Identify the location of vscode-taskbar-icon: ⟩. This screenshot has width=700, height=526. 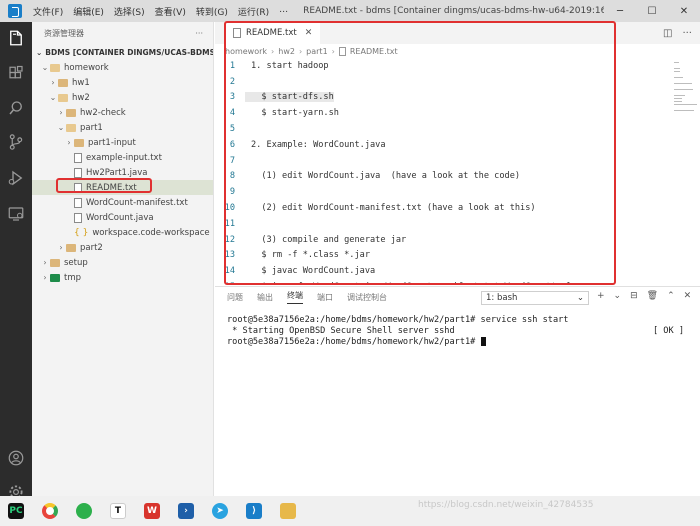
(254, 511).